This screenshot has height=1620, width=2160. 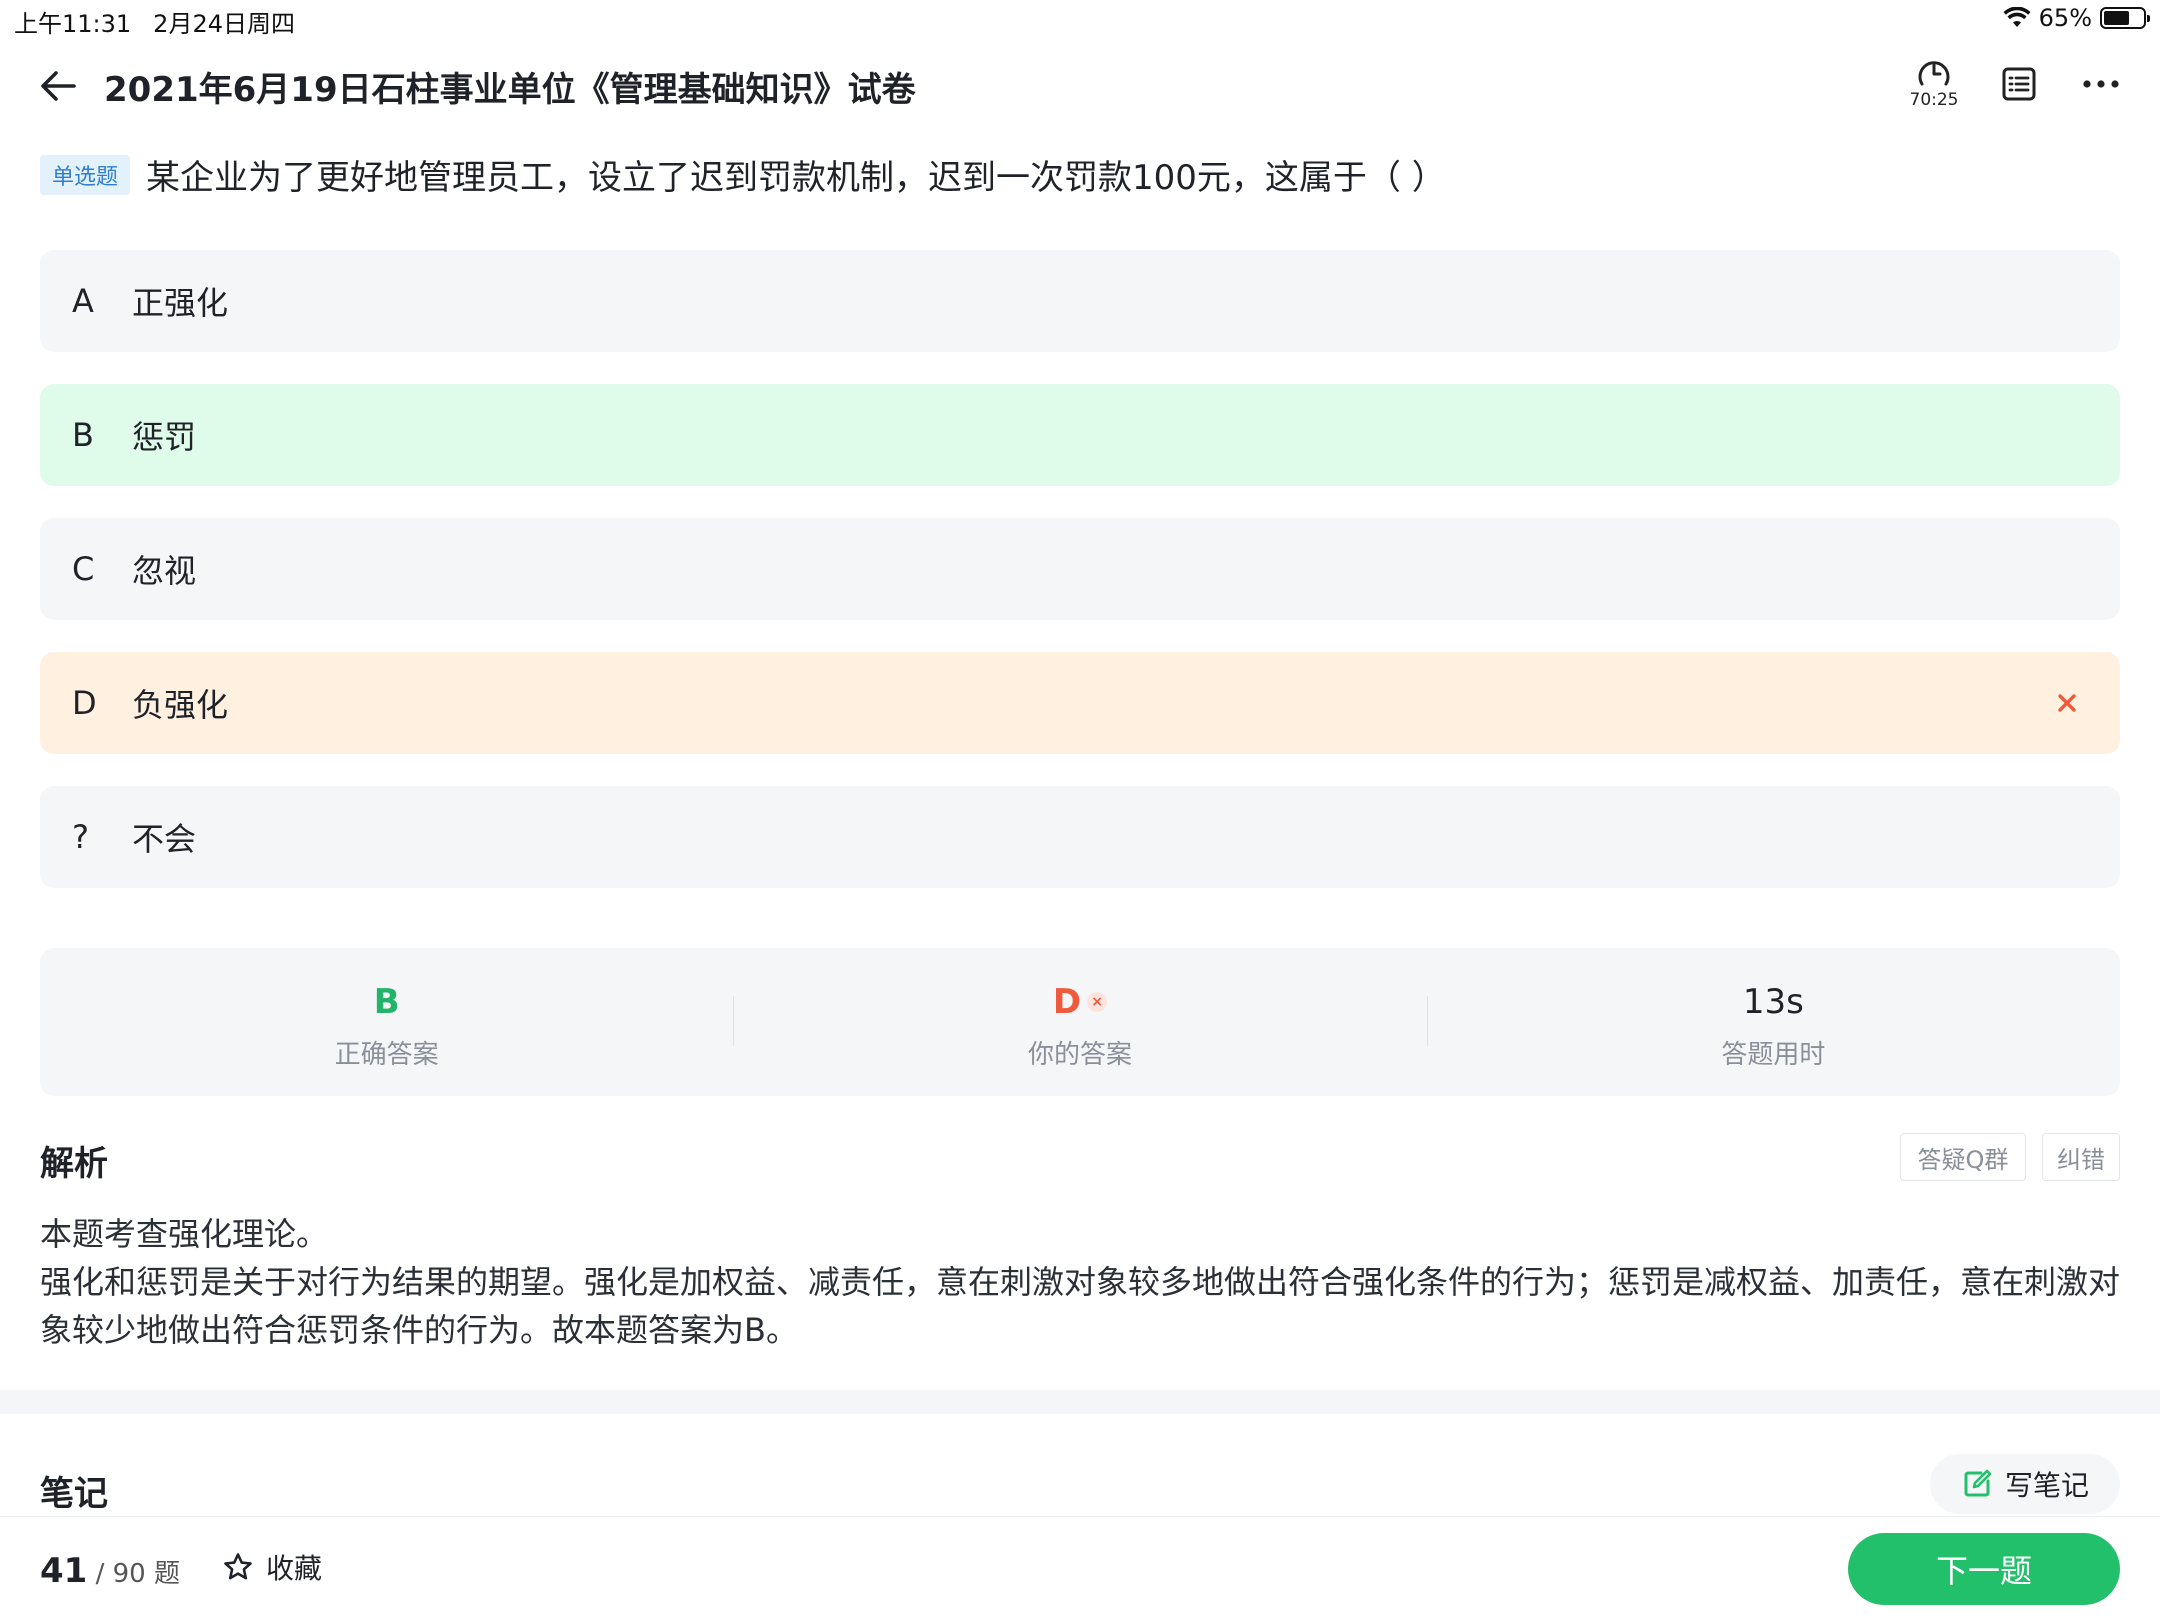 I want to click on answer-sheet-button, so click(x=2019, y=84).